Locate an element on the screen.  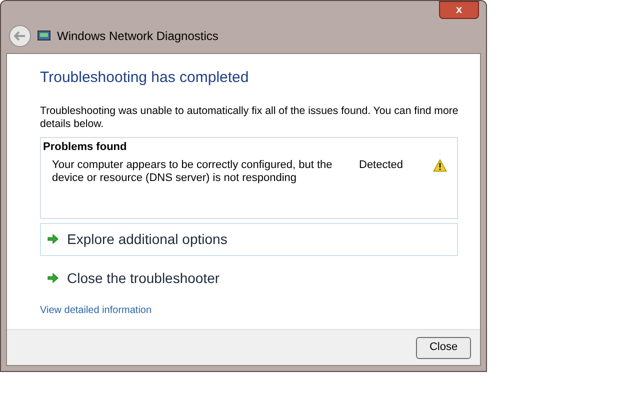
problems-title: Problems found is located at coordinates (85, 147).